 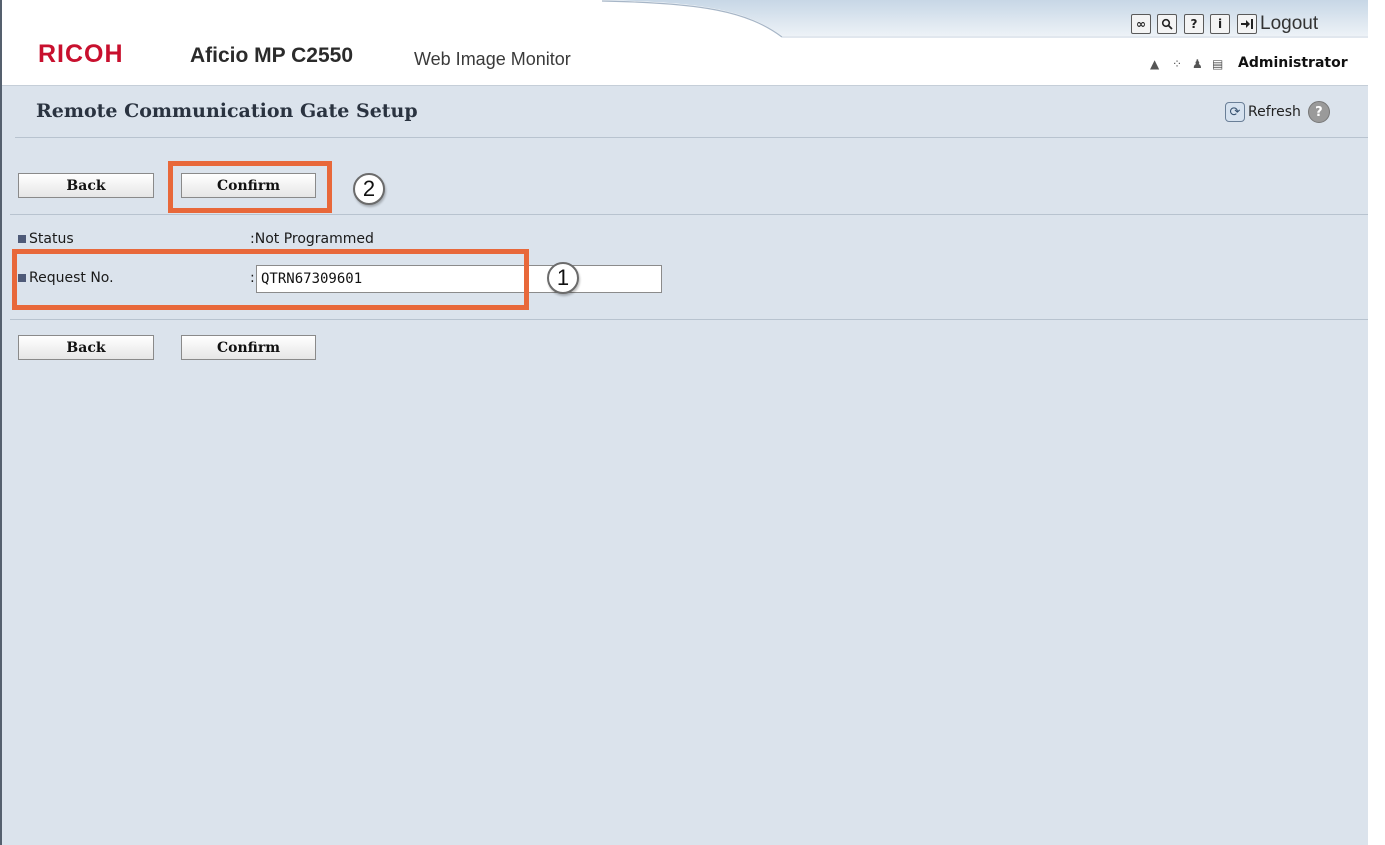 What do you see at coordinates (1155, 64) in the screenshot?
I see `lock-icon: ▲` at bounding box center [1155, 64].